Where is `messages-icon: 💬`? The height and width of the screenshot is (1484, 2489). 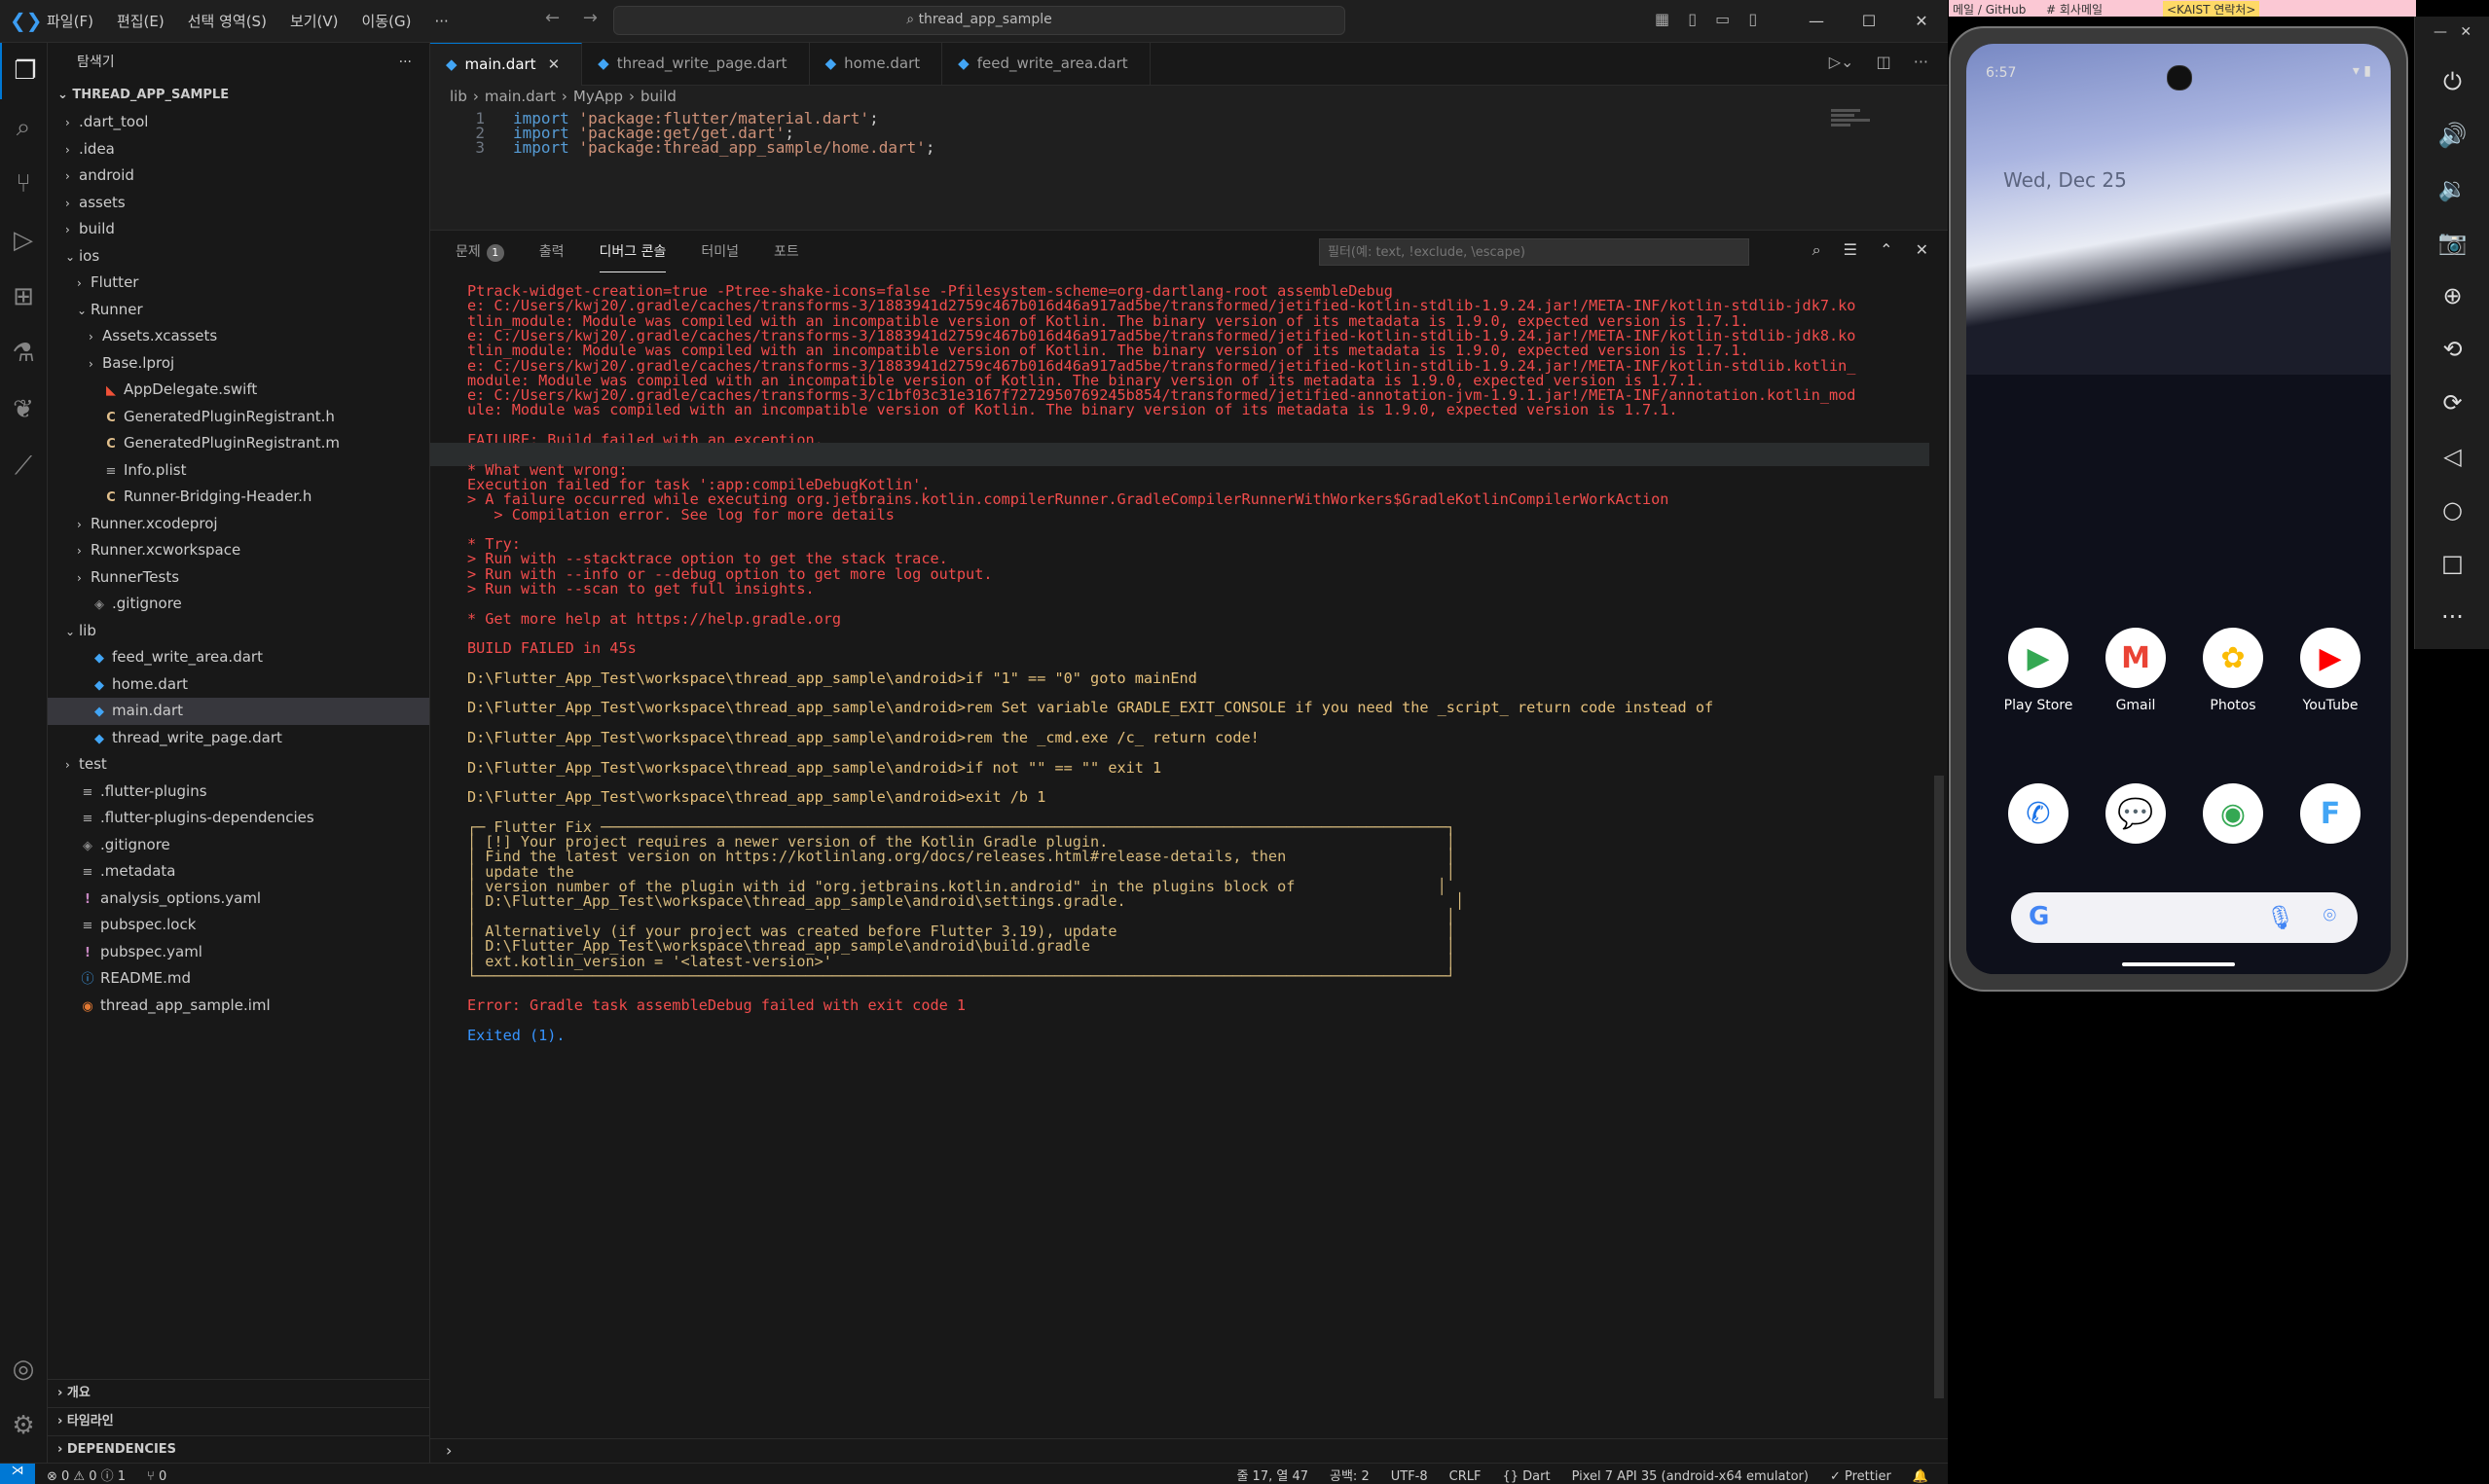
messages-icon: 💬 is located at coordinates (2135, 814).